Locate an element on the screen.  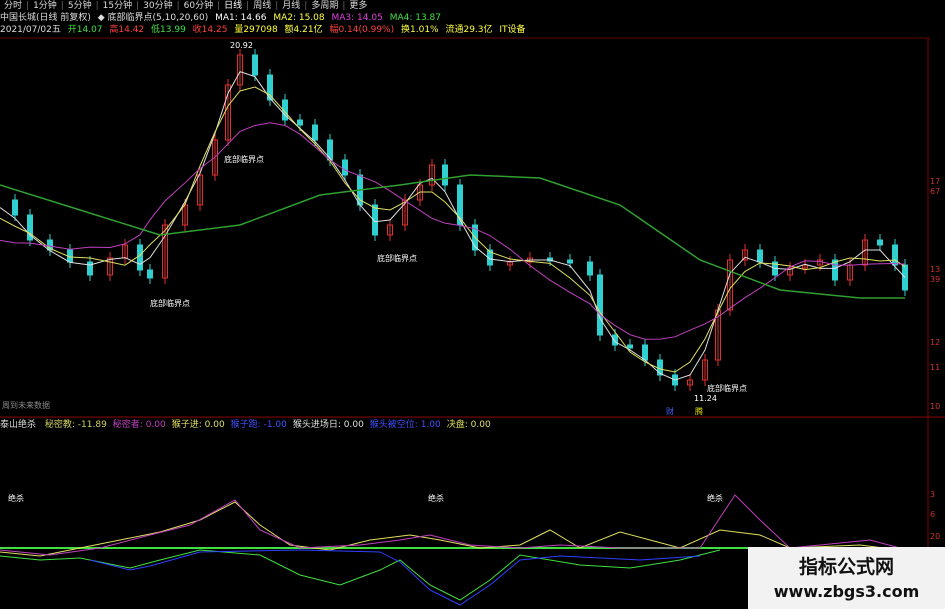
subpanel-green-line is located at coordinates (360, 575).